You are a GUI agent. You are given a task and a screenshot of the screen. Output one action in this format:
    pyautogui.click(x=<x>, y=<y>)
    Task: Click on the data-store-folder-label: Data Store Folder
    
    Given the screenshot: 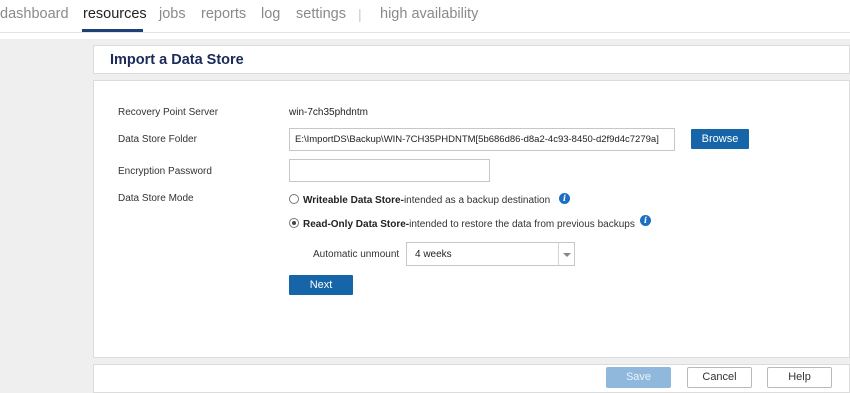 What is the action you would take?
    pyautogui.click(x=157, y=139)
    